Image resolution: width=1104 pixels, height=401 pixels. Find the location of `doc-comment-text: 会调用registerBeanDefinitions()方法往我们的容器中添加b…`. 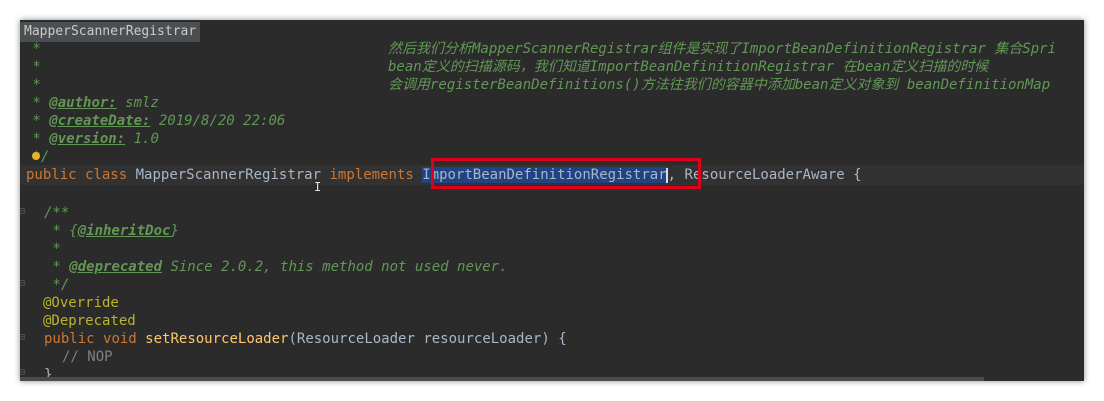

doc-comment-text: 会调用registerBeanDefinitions()方法往我们的容器中添加b… is located at coordinates (719, 85).